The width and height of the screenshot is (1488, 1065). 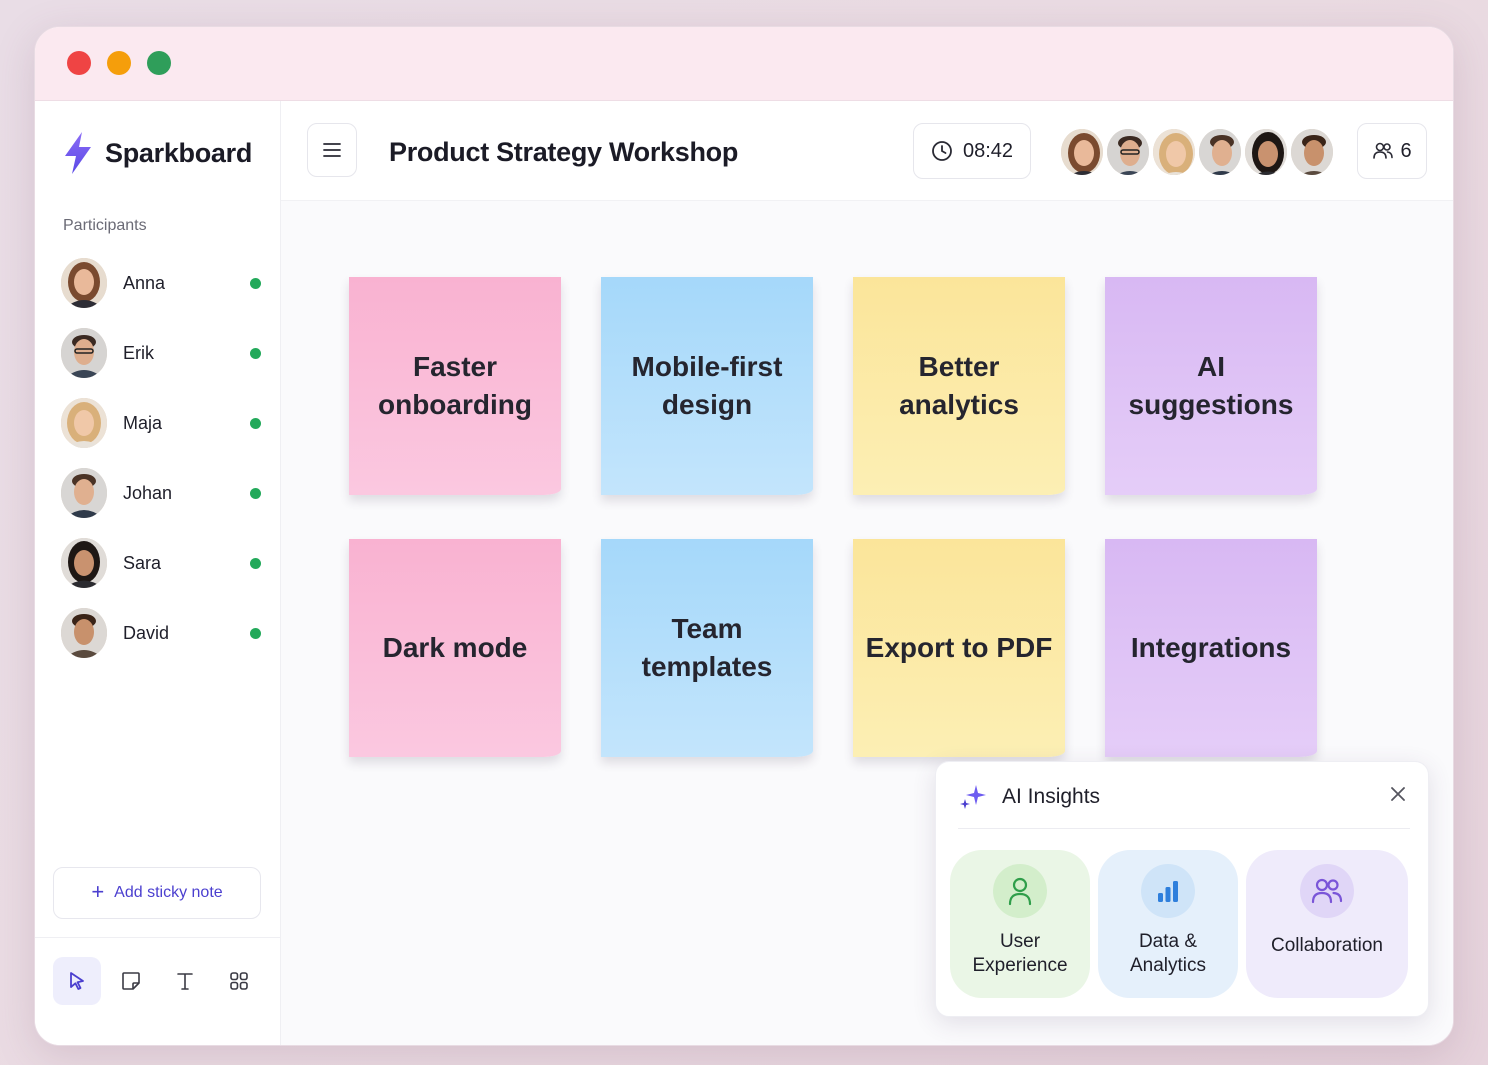 I want to click on sticky-note-text: Dark mode, so click(x=455, y=647).